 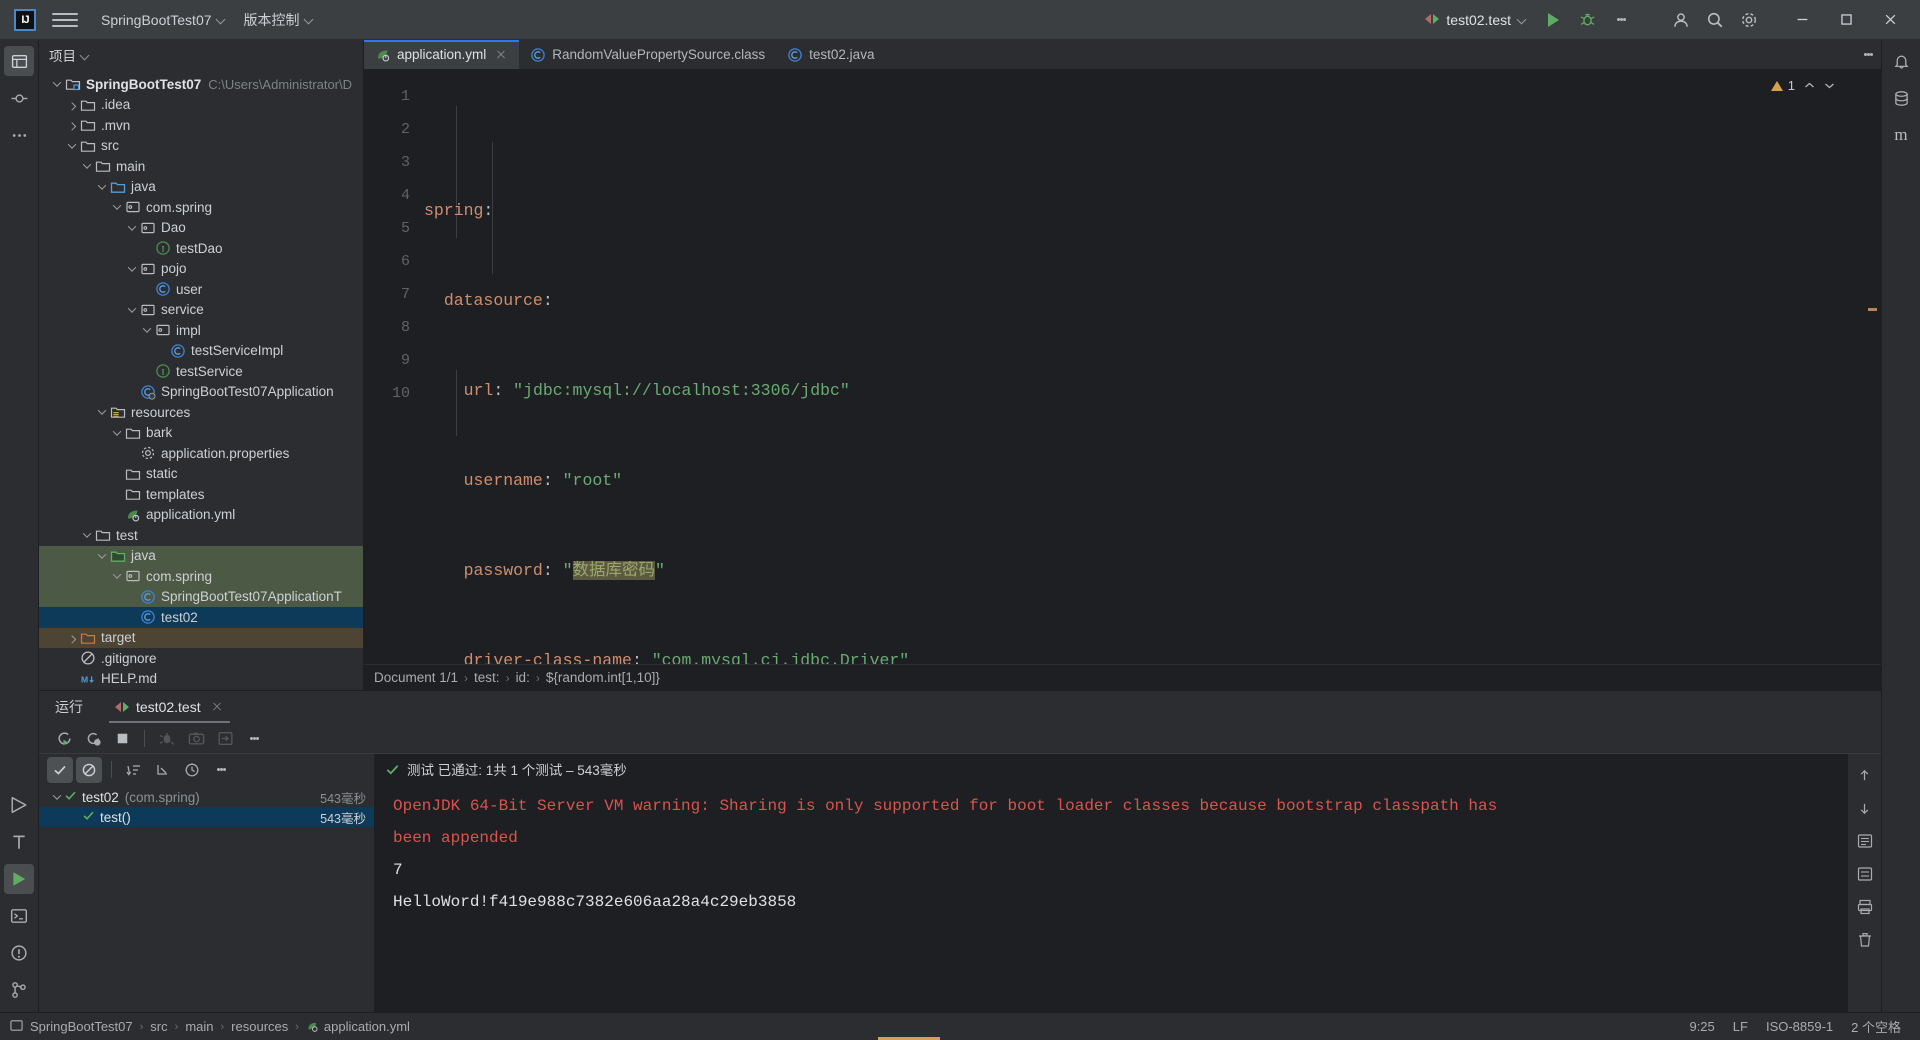 What do you see at coordinates (201, 596) in the screenshot?
I see `tree-item-springboottest07applicationt: SpringBootTest07ApplicationT` at bounding box center [201, 596].